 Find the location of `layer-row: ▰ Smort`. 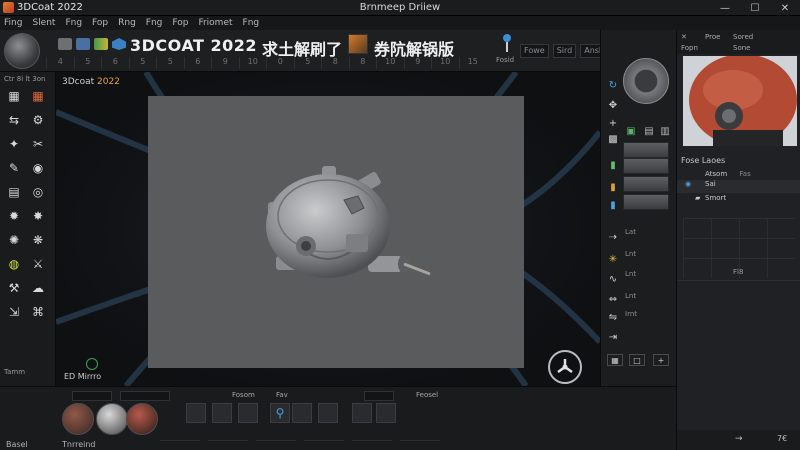

layer-row: ▰ Smort is located at coordinates (738, 200).